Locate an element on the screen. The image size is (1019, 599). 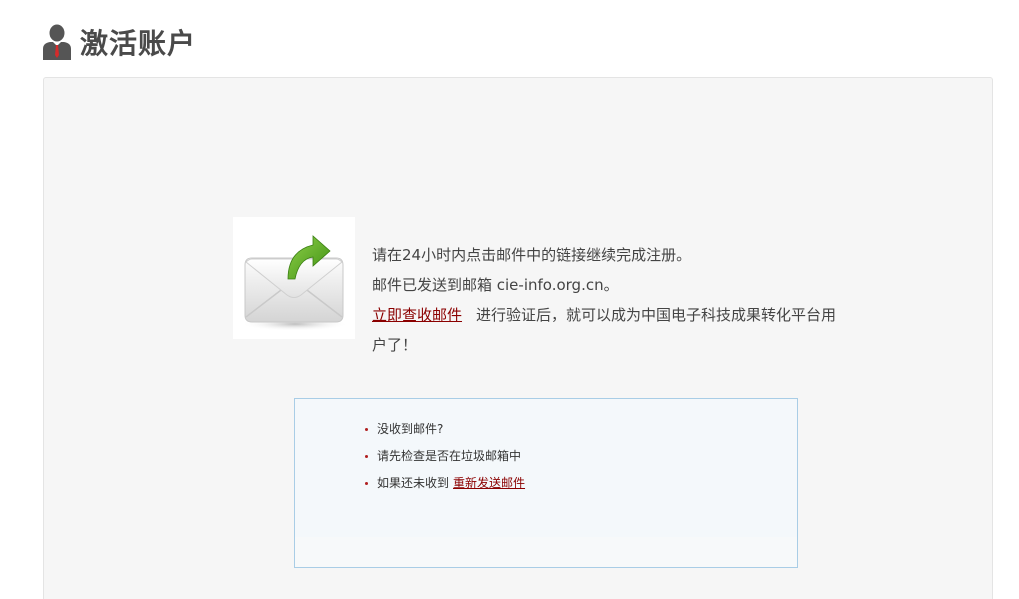
page-header: 激活账户 is located at coordinates (119, 42).